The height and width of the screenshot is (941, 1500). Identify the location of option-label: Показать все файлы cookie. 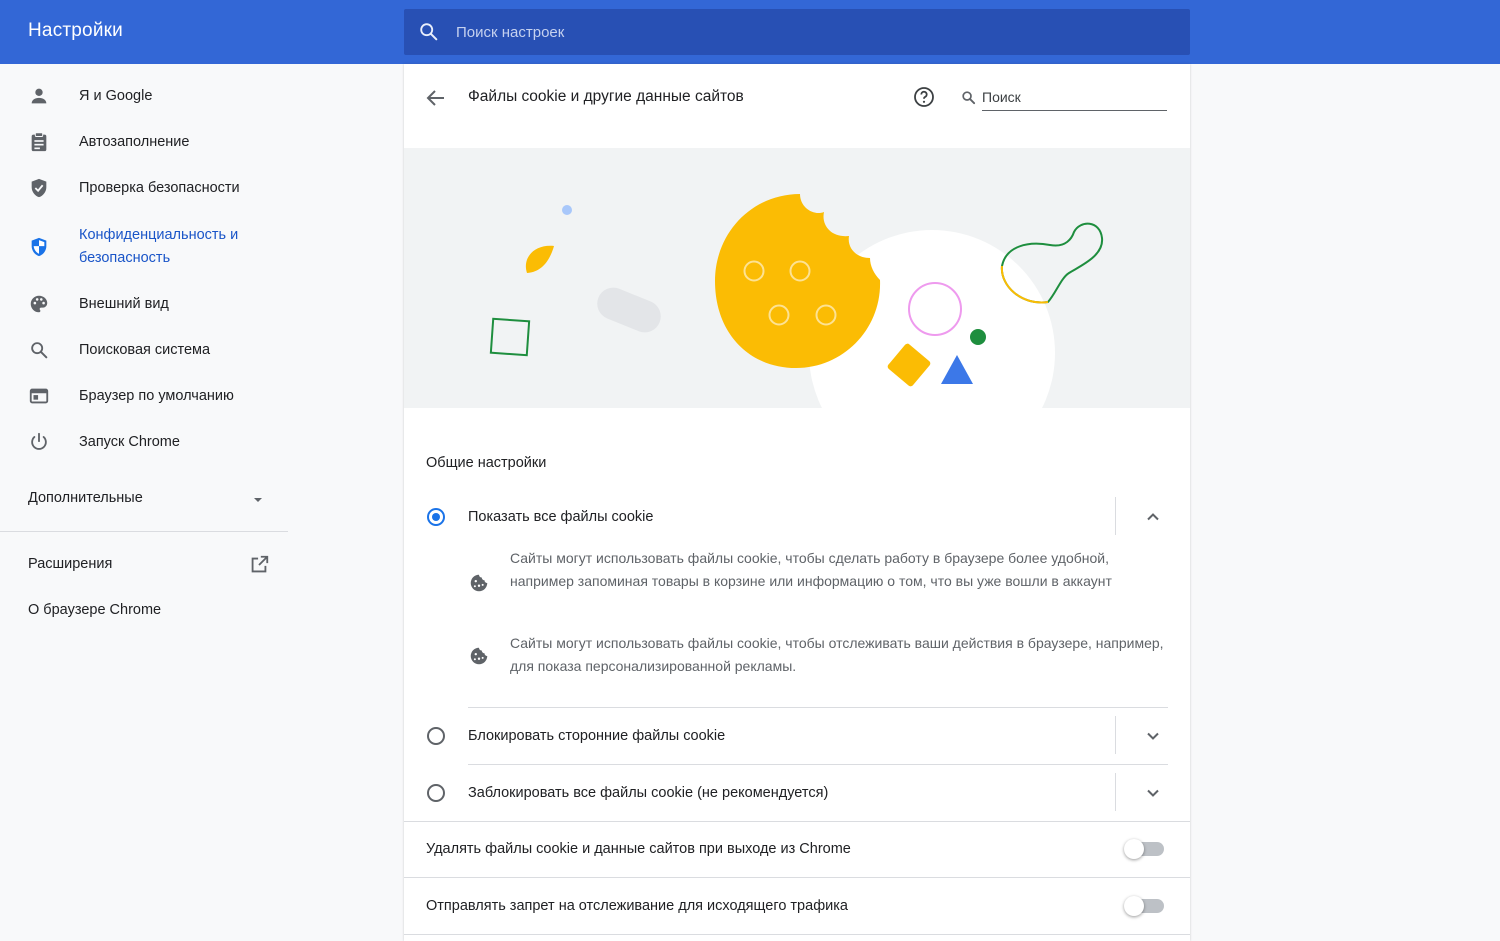
(561, 517).